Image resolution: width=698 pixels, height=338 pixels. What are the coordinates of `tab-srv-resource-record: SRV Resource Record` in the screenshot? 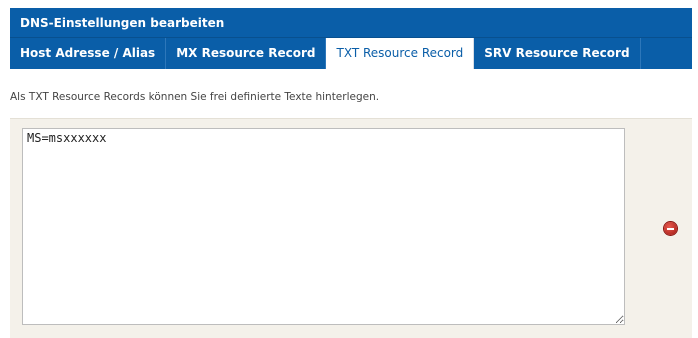 It's located at (557, 53).